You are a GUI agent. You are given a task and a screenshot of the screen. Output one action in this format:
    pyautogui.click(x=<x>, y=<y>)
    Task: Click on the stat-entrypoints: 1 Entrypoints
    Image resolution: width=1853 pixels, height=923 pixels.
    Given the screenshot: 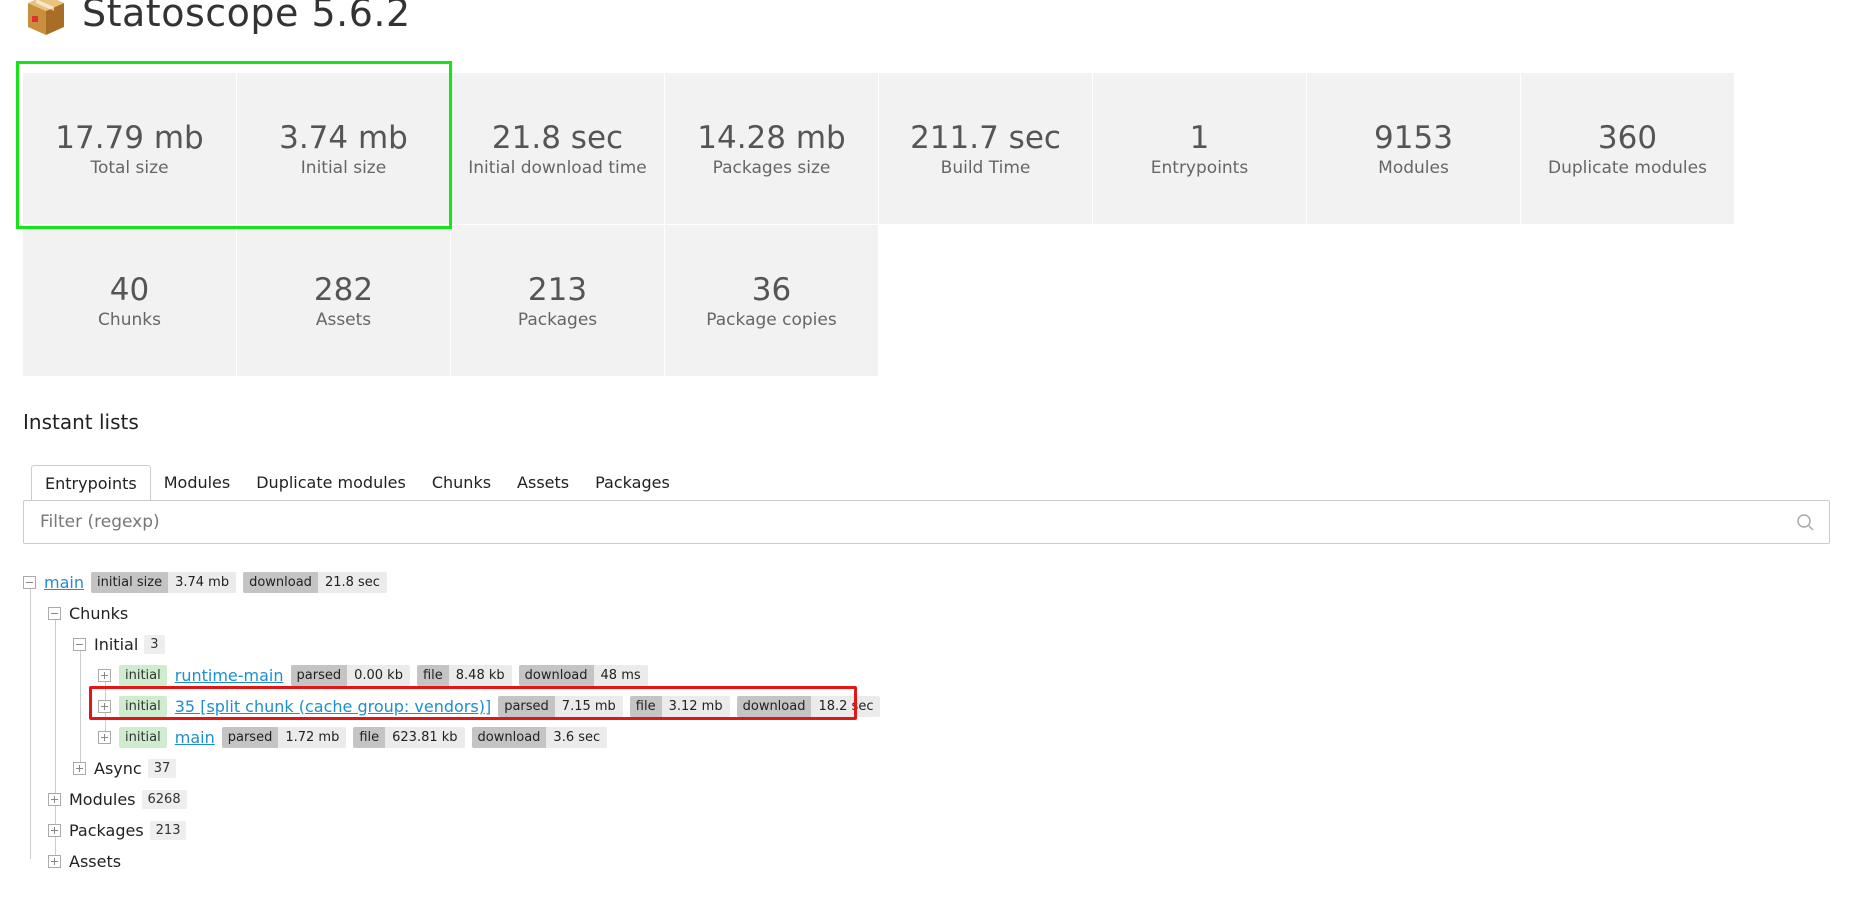 What is the action you would take?
    pyautogui.click(x=1199, y=148)
    